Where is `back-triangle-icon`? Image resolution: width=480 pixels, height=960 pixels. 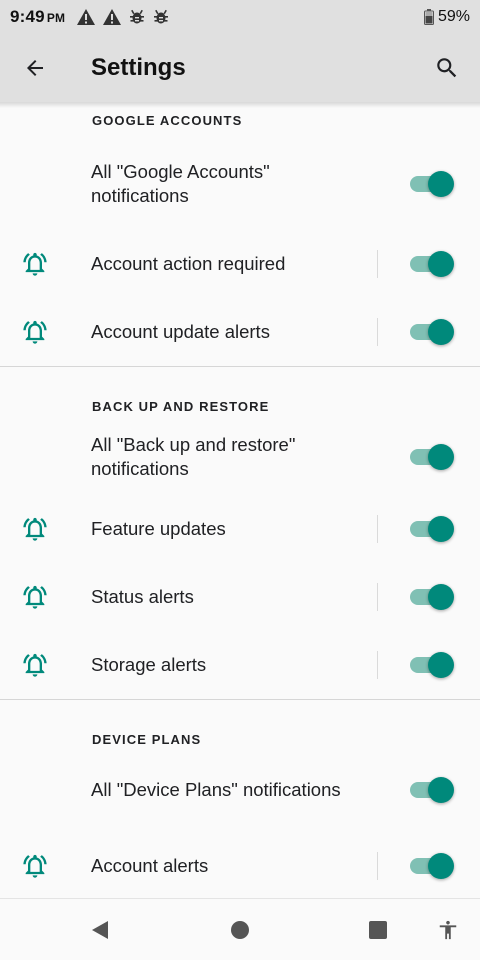
back-triangle-icon is located at coordinates (100, 930).